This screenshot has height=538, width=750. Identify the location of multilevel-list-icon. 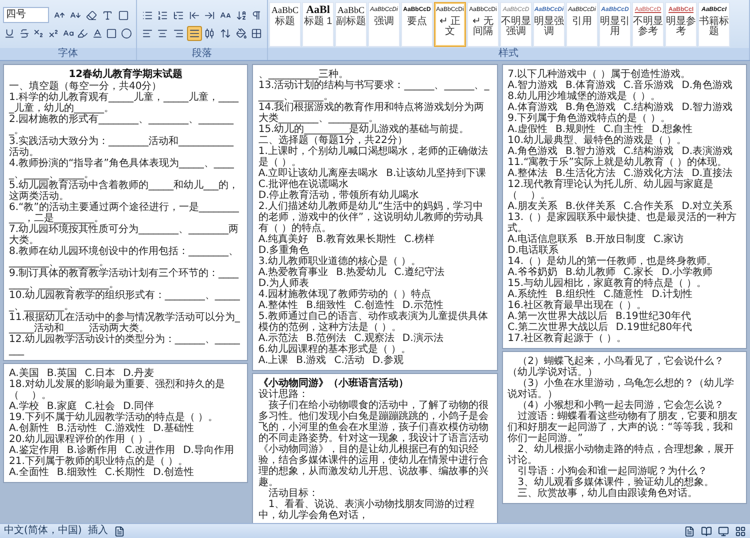
(178, 15).